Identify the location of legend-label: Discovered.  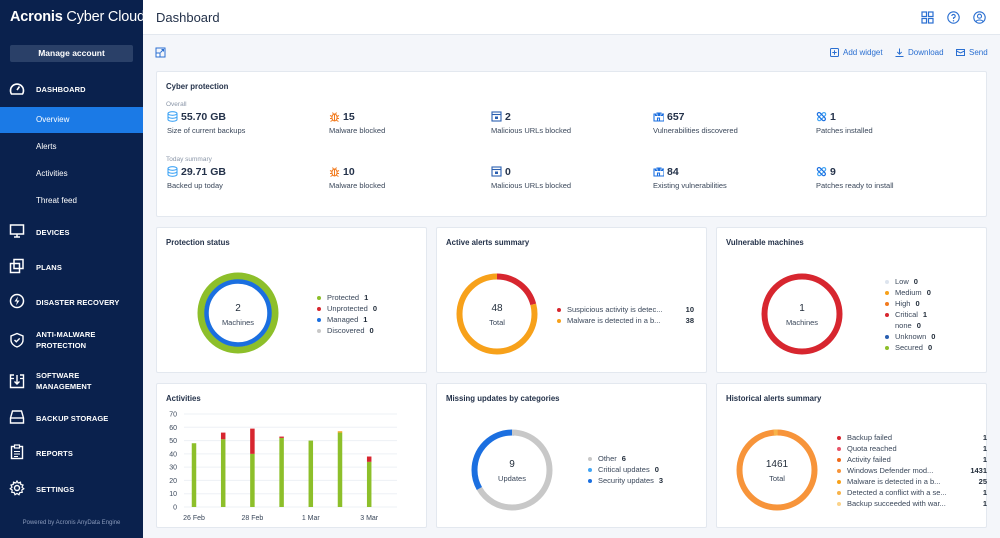
(346, 330).